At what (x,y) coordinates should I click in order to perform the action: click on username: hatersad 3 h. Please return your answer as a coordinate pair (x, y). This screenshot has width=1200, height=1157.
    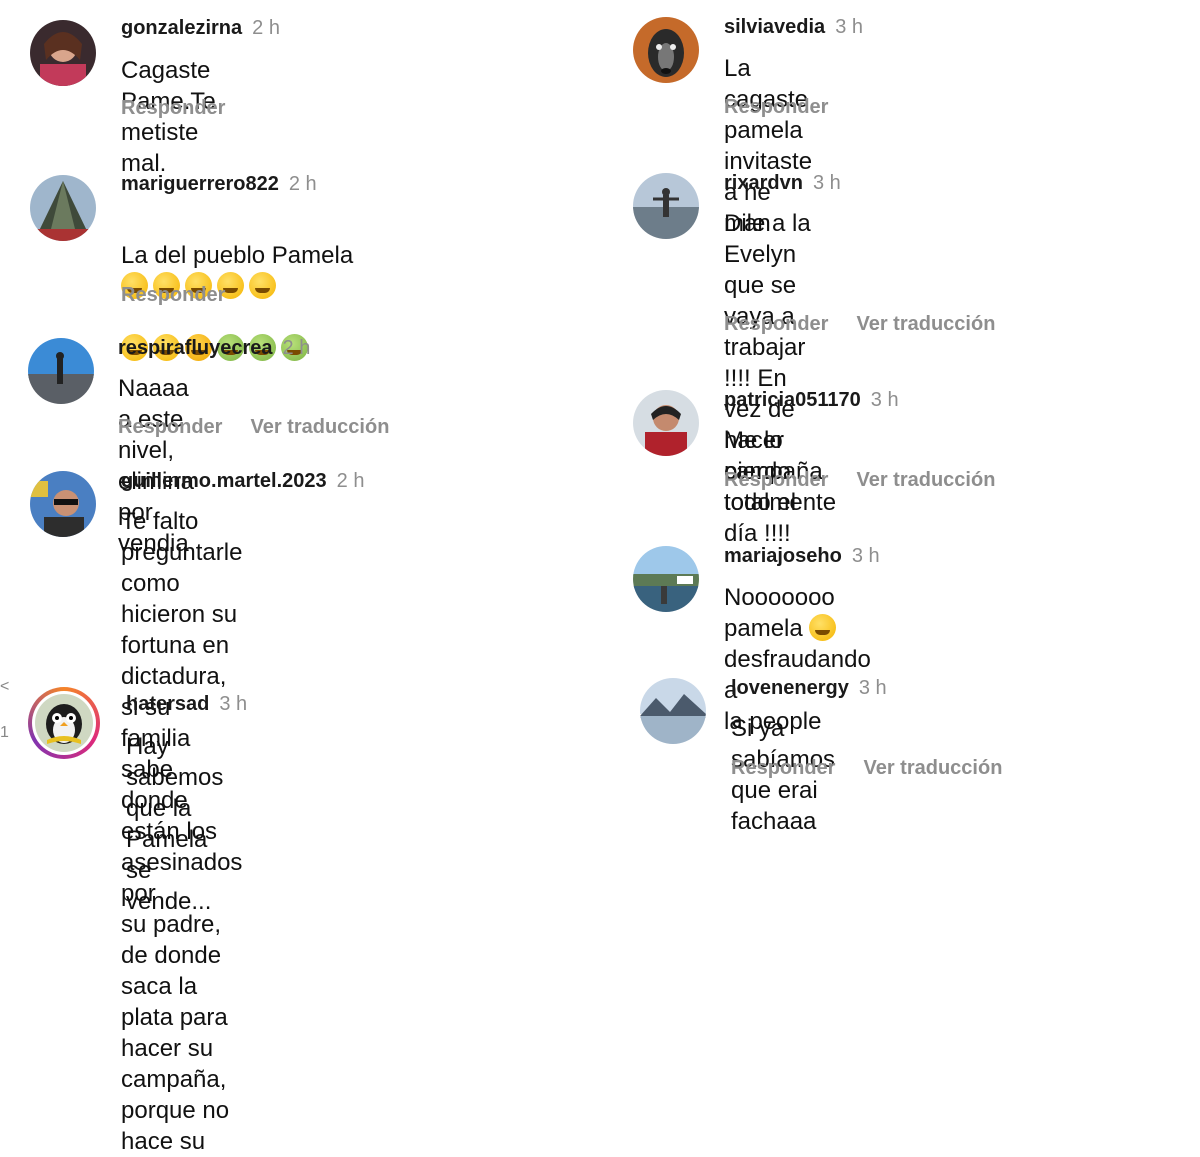
    Looking at the image, I should click on (186, 704).